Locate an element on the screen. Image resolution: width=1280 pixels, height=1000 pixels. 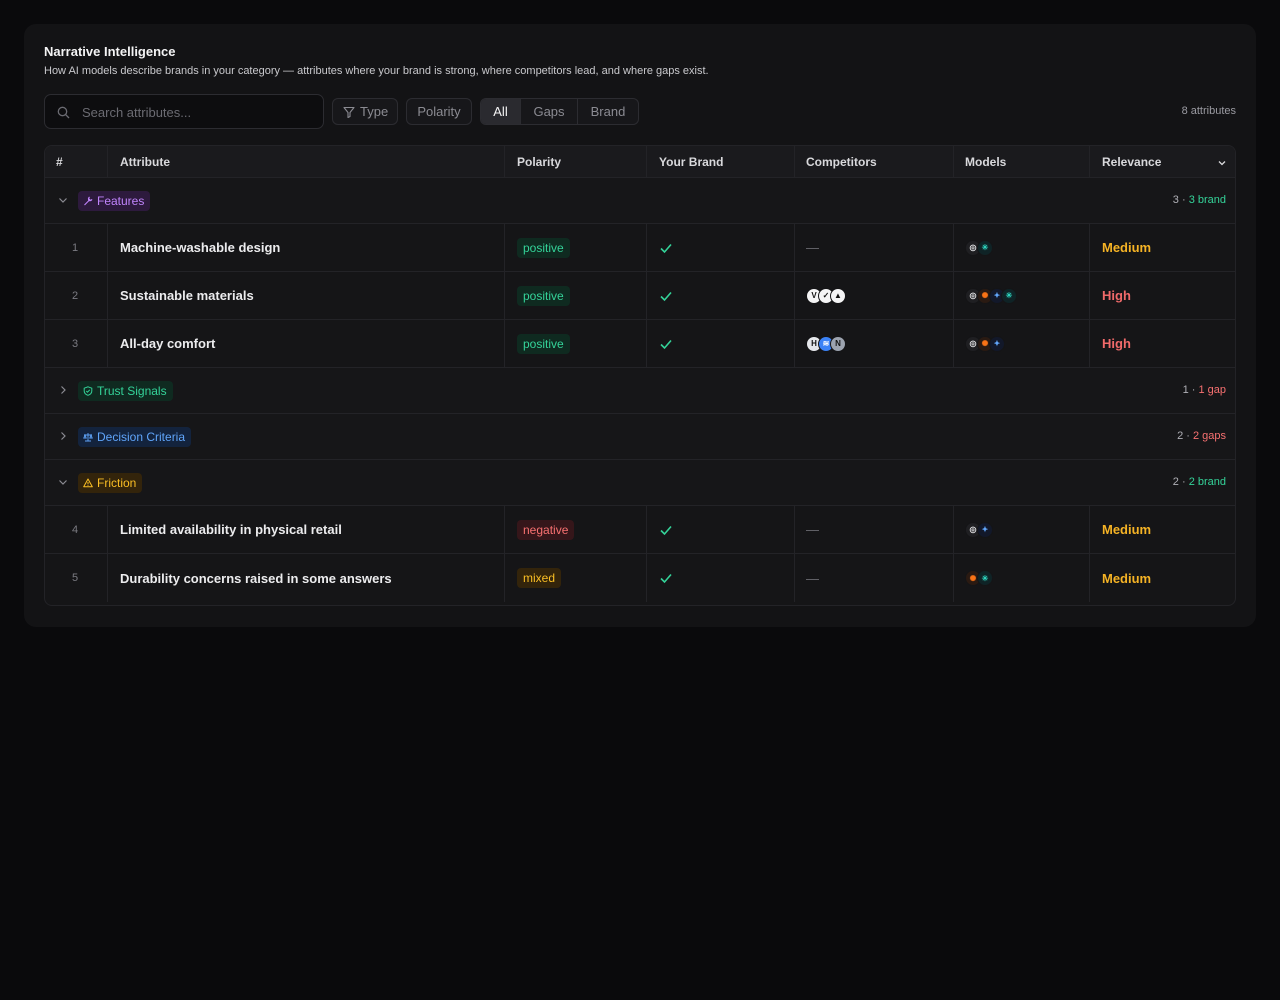
row-number: 5 is located at coordinates (75, 578).